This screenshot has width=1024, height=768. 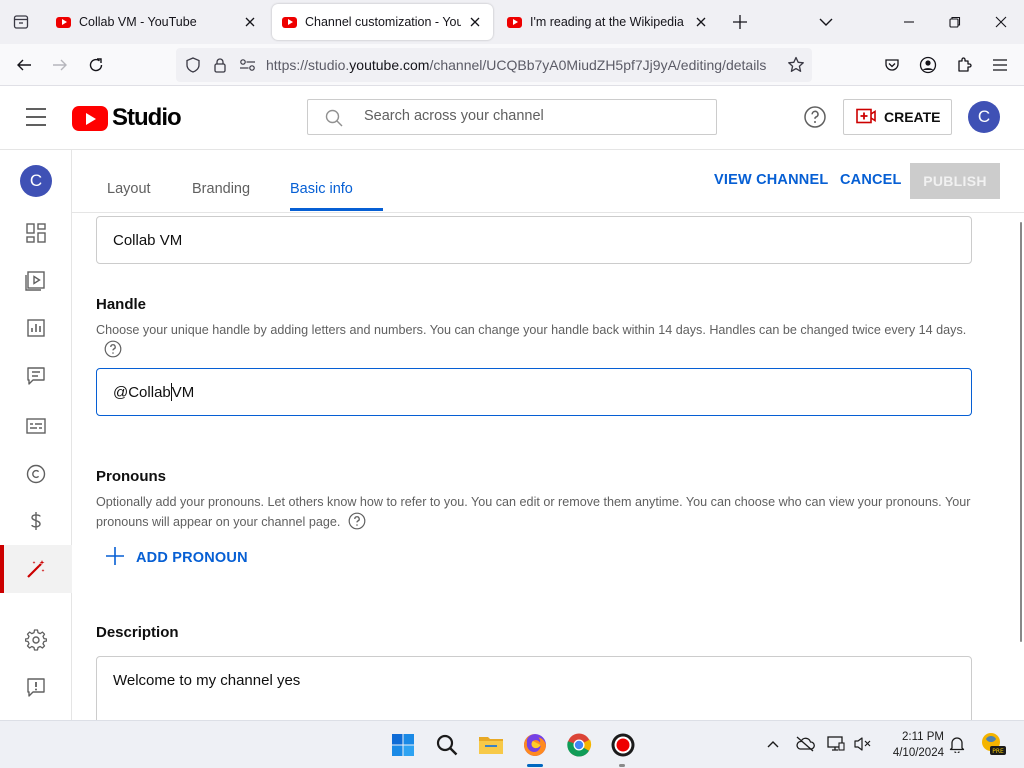 What do you see at coordinates (836, 744) in the screenshot?
I see `display-tray-button` at bounding box center [836, 744].